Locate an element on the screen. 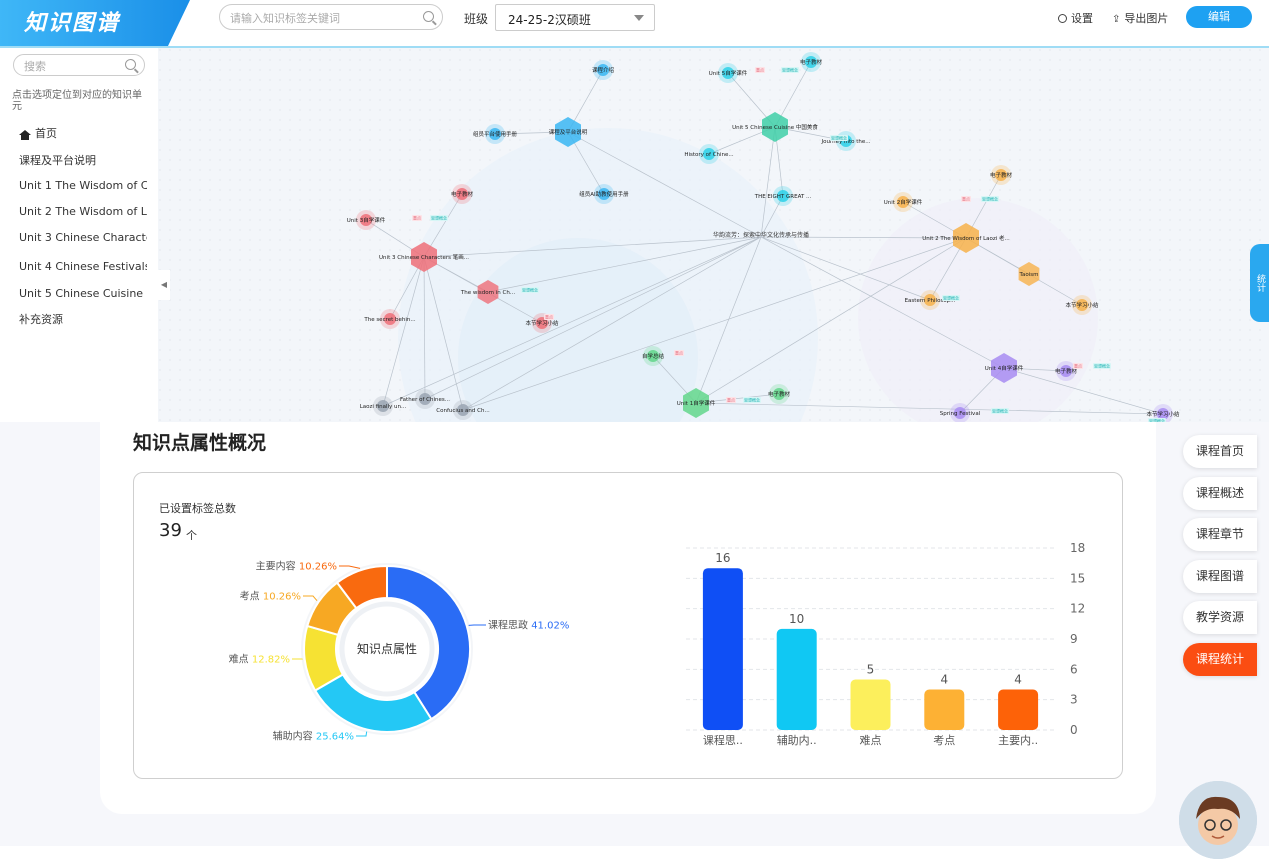 The height and width of the screenshot is (859, 1269). sidebar-item-unit-4: Unit 4 Chinese Festivals 缤 is located at coordinates (83, 266).